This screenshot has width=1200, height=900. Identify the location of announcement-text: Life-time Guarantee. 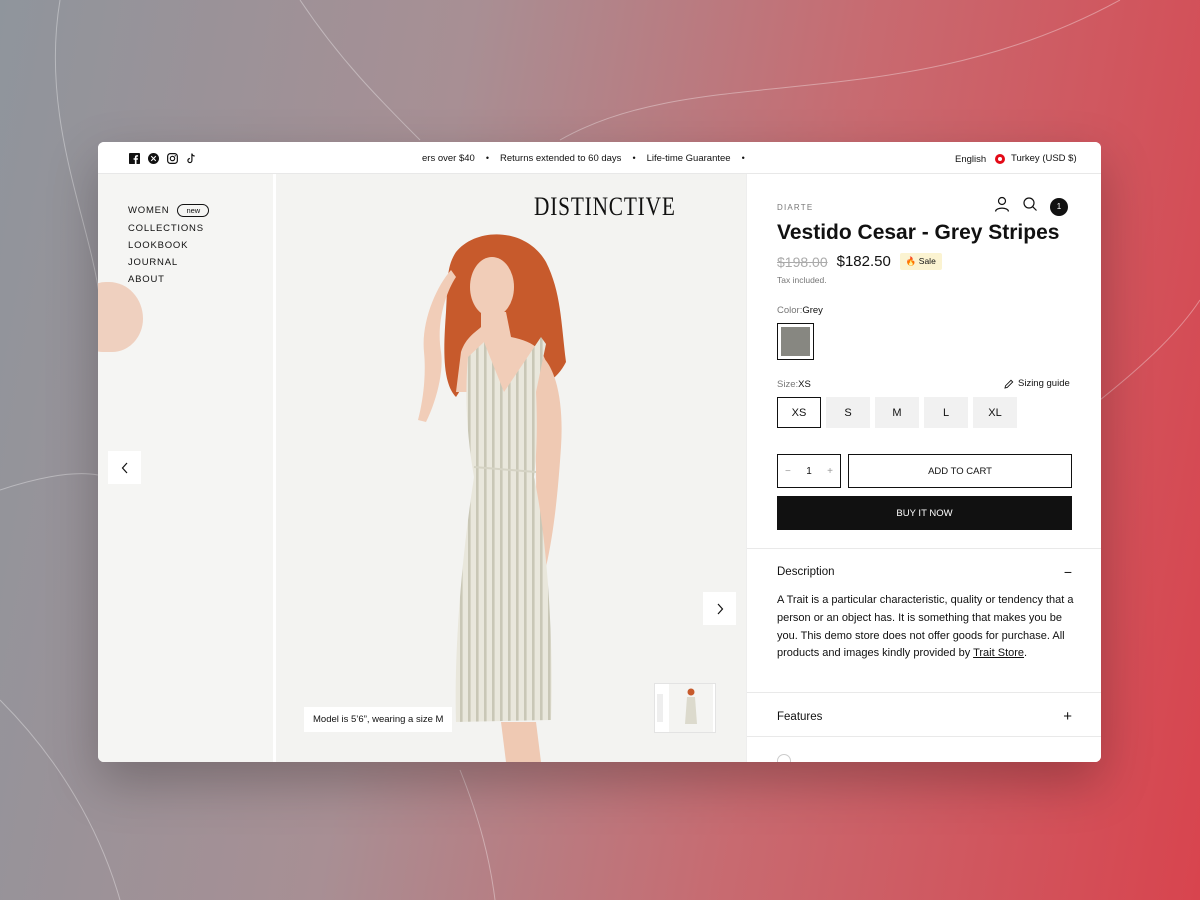
(688, 158).